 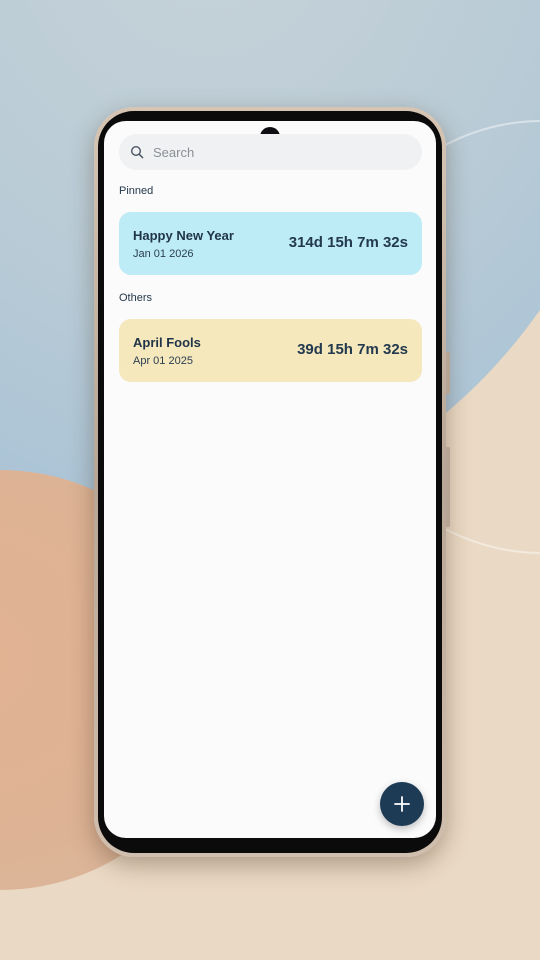 I want to click on search-bar, so click(x=270, y=152).